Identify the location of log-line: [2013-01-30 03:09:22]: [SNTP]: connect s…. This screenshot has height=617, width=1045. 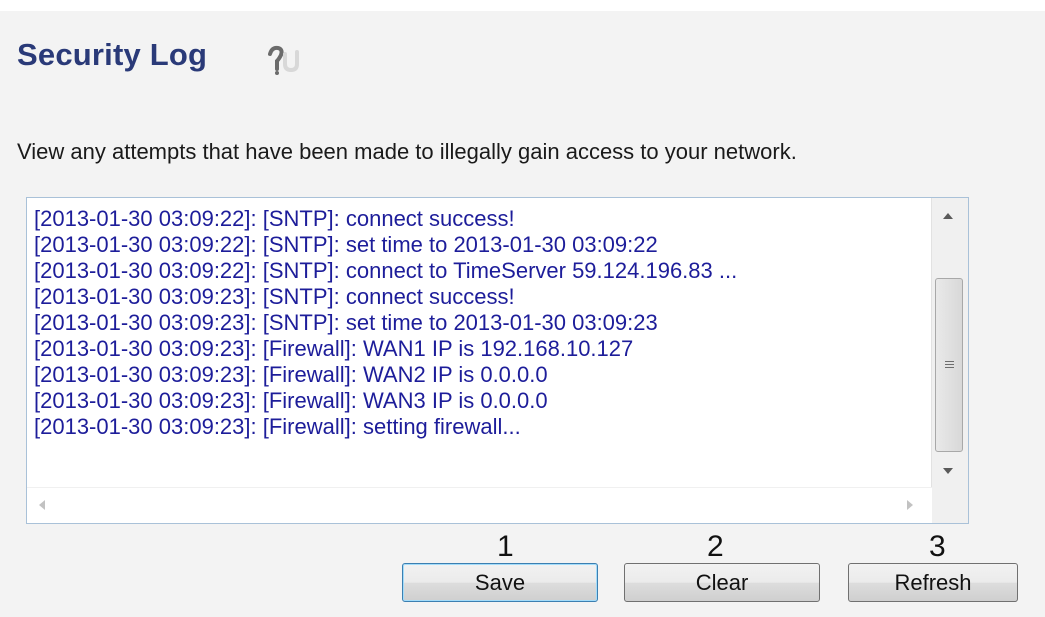
(274, 218).